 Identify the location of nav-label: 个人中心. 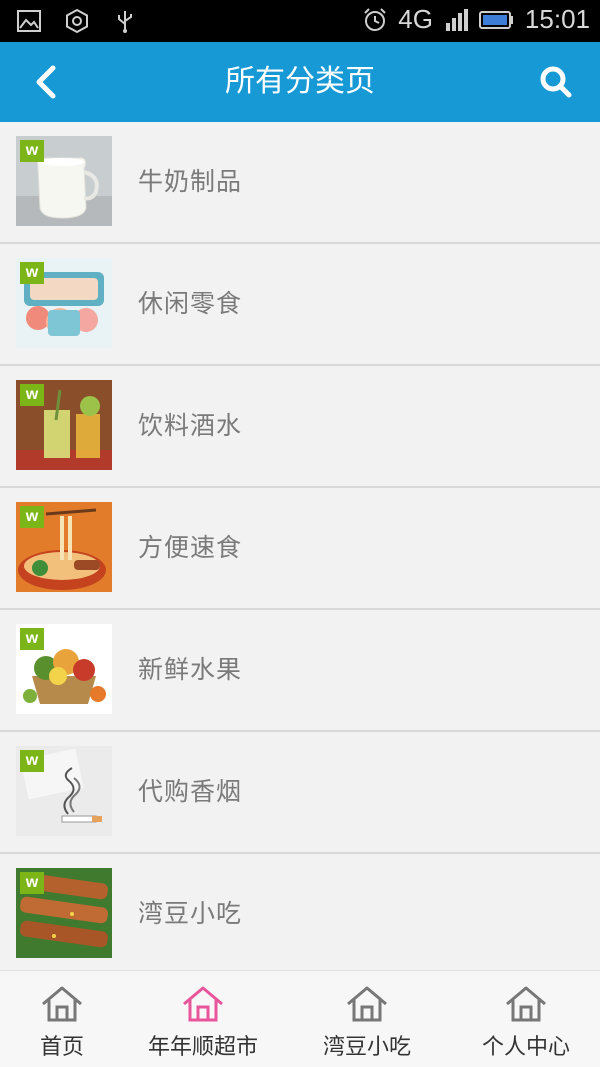
(525, 1047).